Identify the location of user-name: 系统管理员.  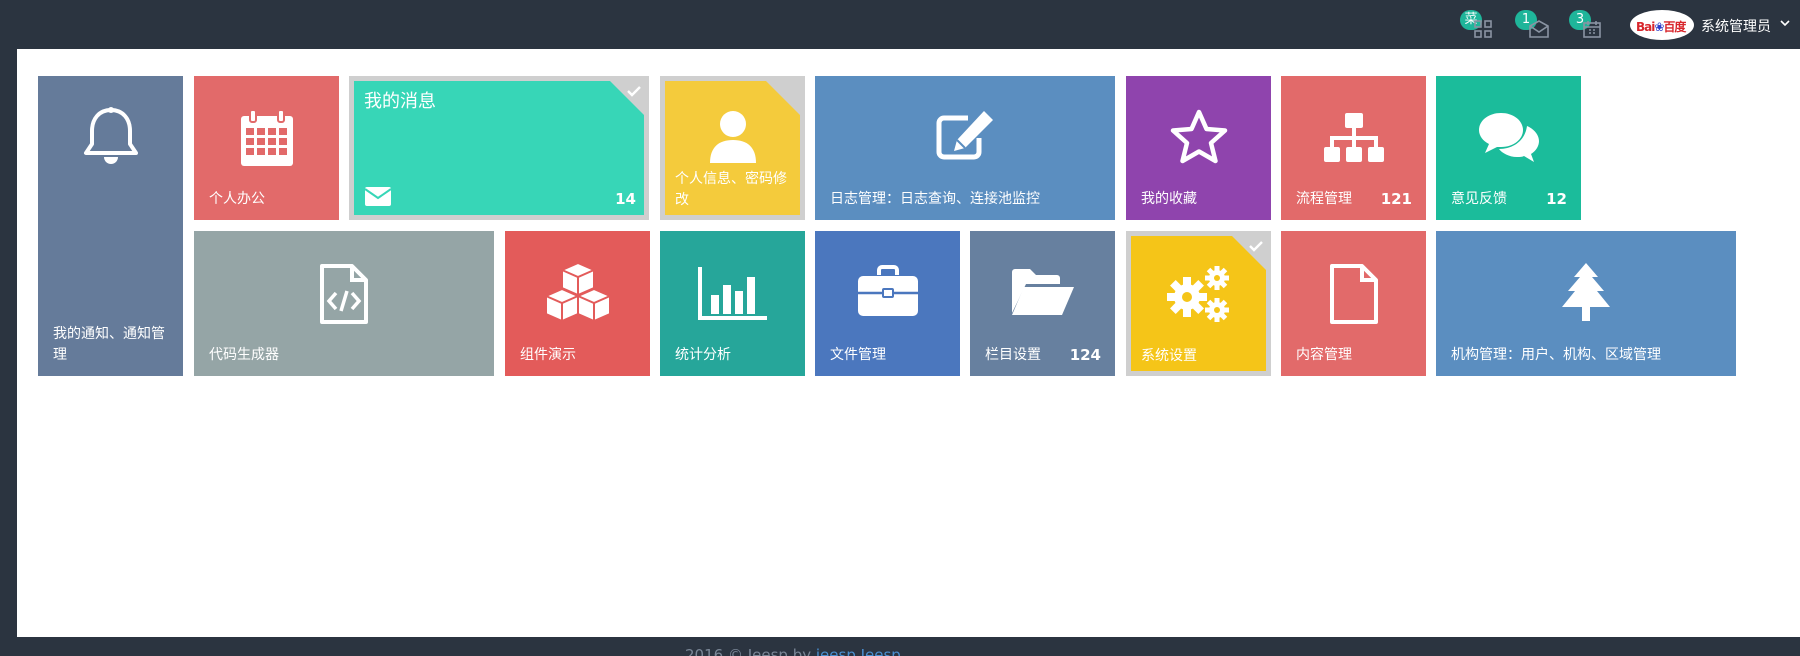
(1736, 26).